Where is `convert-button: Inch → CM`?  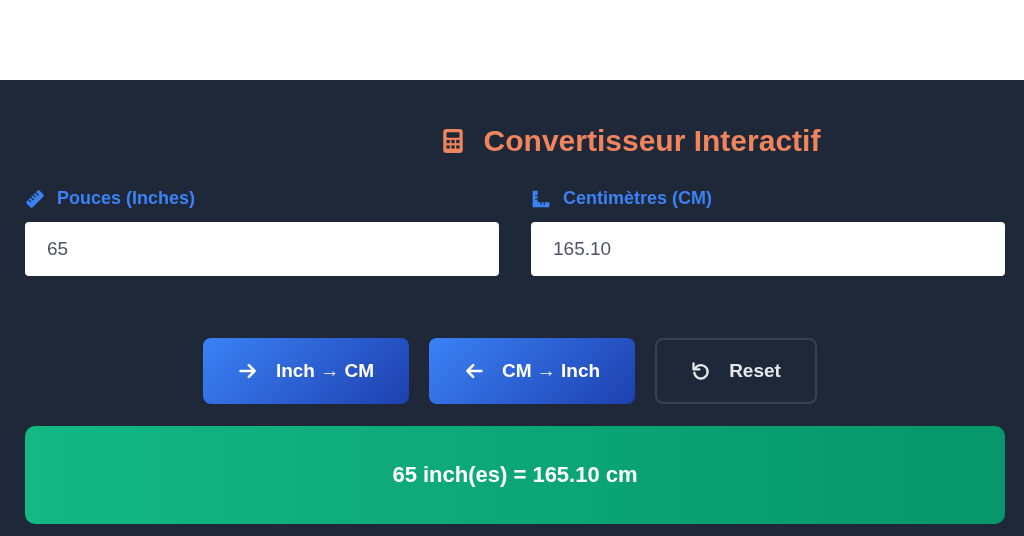
convert-button: Inch → CM is located at coordinates (306, 371).